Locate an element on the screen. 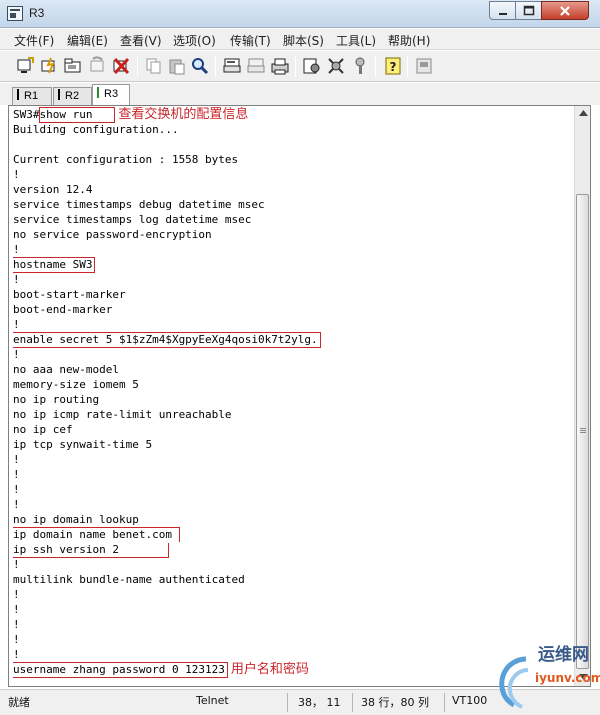 The width and height of the screenshot is (600, 715). maximize-icon is located at coordinates (528, 10).